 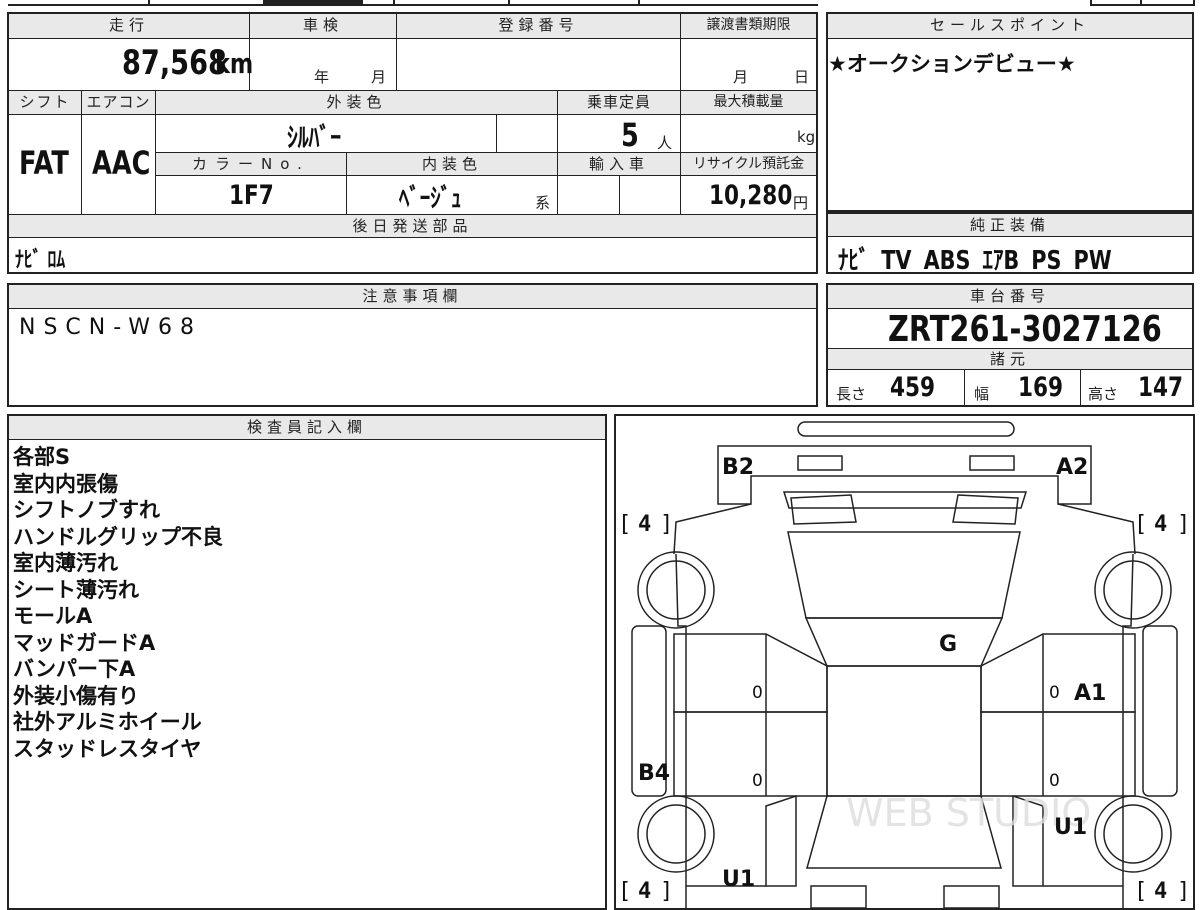 What do you see at coordinates (1160, 524) in the screenshot?
I see `tire-front-right: 4` at bounding box center [1160, 524].